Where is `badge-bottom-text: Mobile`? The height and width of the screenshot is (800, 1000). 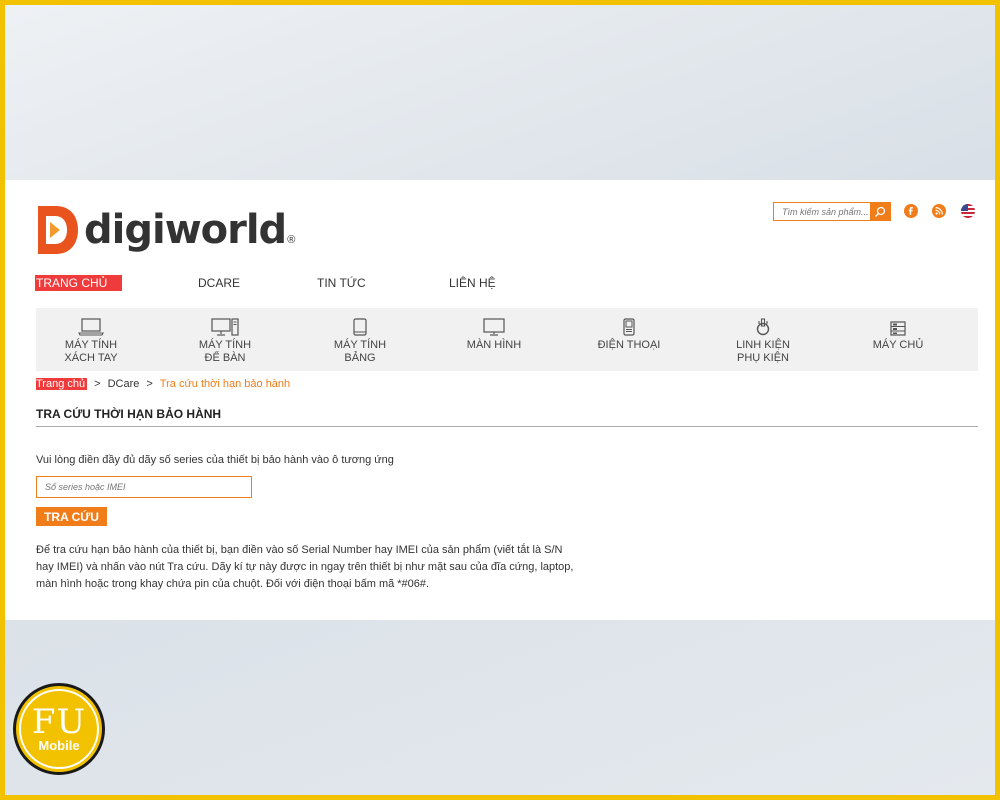 badge-bottom-text: Mobile is located at coordinates (59, 745).